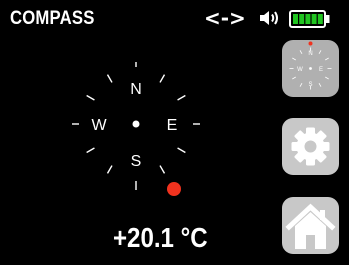 This screenshot has width=349, height=265. I want to click on settings-button, so click(310, 146).